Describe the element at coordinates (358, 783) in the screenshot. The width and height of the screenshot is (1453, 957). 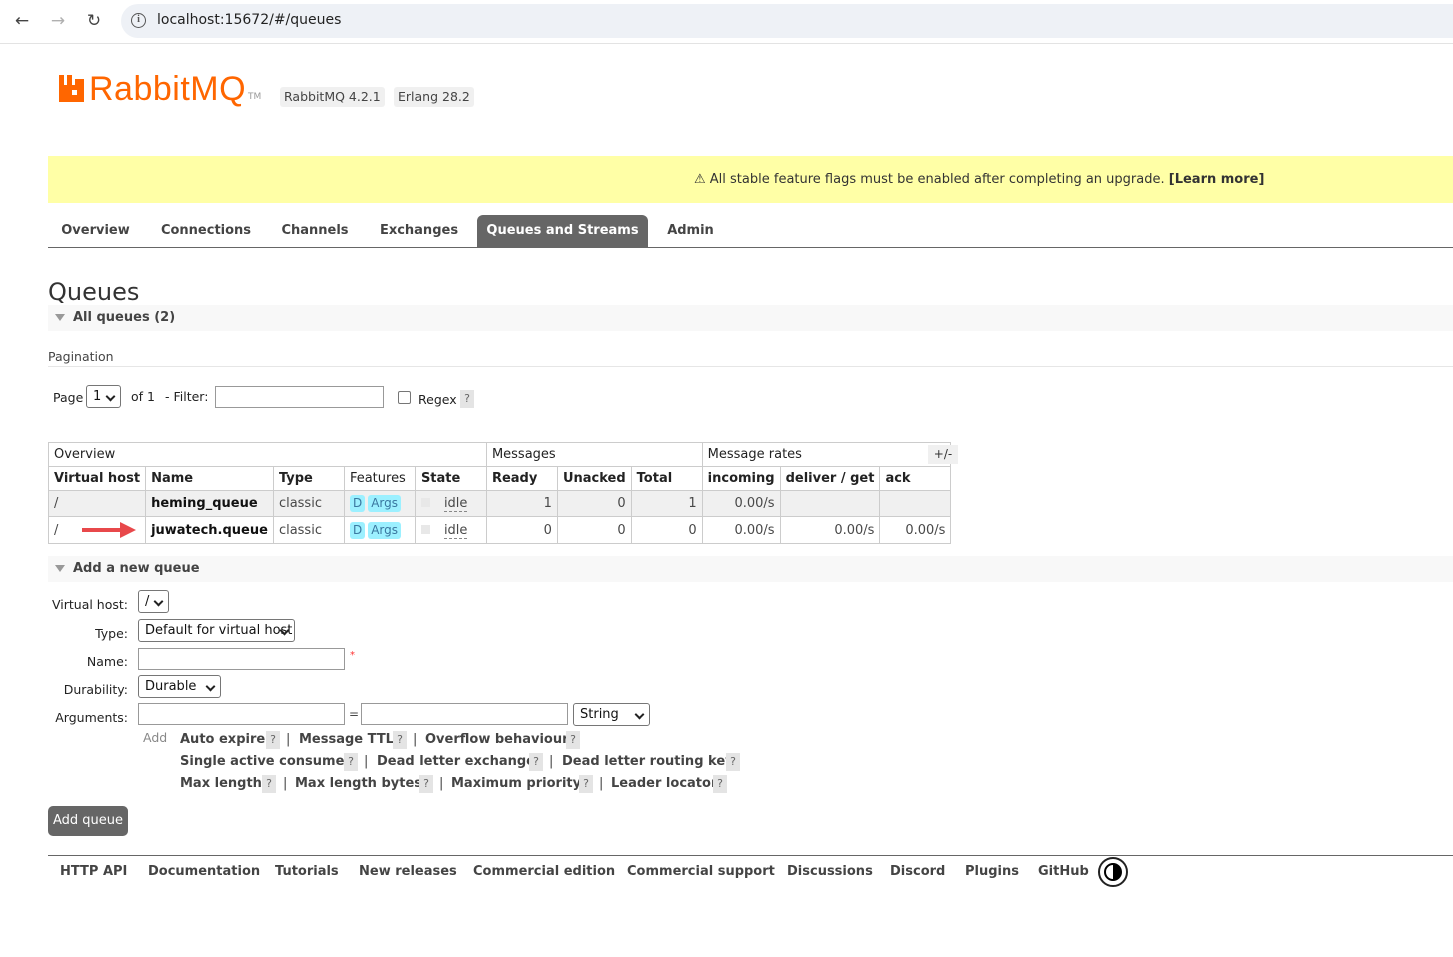
I see `arg-max-length-bytes-link: Max length bytes` at that location.